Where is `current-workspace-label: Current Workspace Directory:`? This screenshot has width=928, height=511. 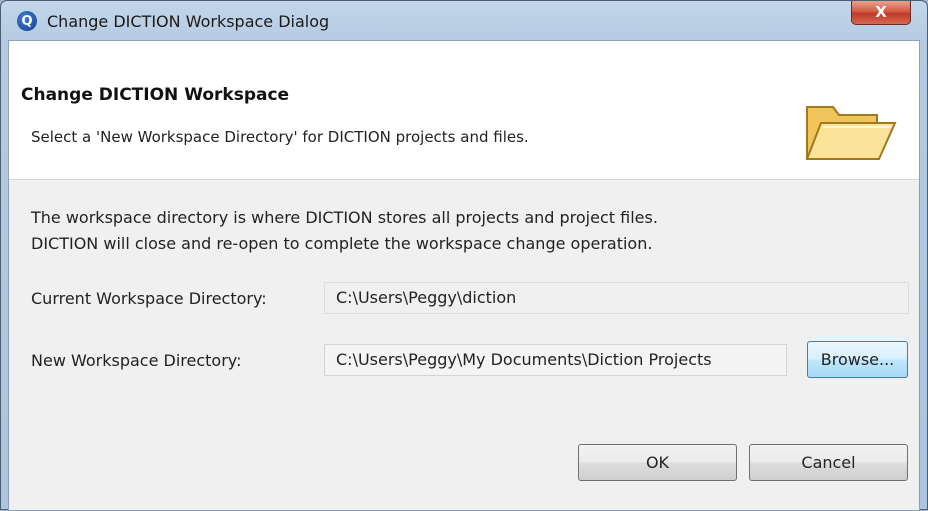 current-workspace-label: Current Workspace Directory: is located at coordinates (149, 298).